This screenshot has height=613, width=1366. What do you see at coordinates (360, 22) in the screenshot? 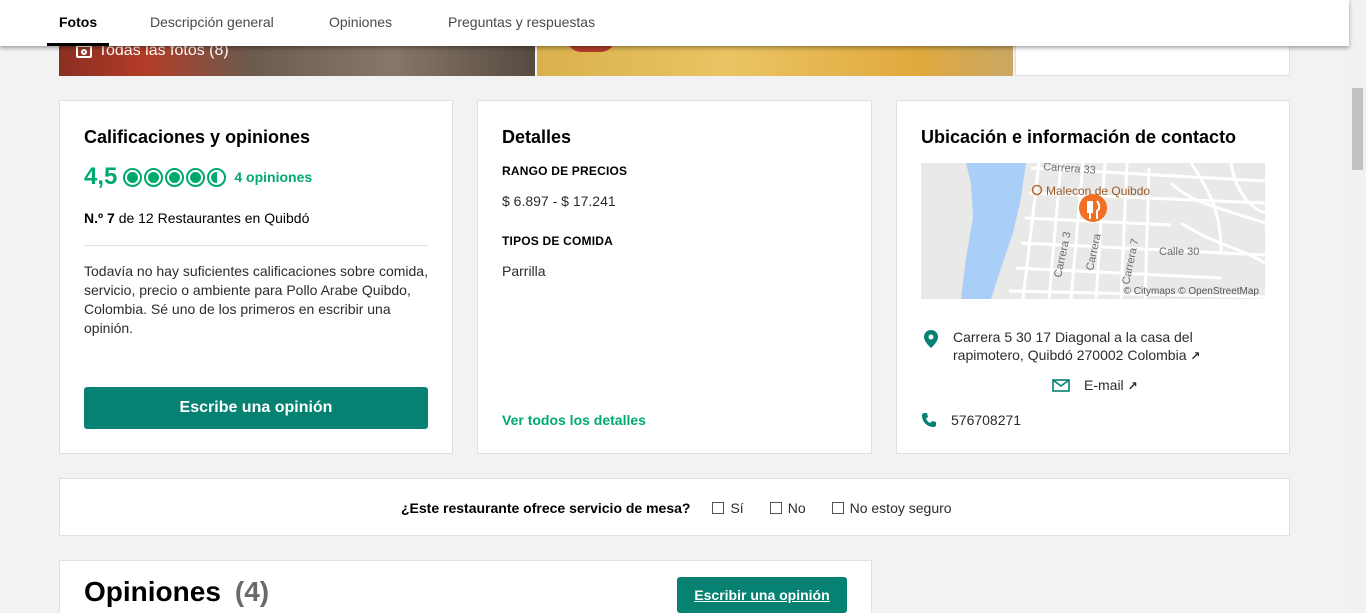
I see `tab-opiniones: Opiniones` at bounding box center [360, 22].